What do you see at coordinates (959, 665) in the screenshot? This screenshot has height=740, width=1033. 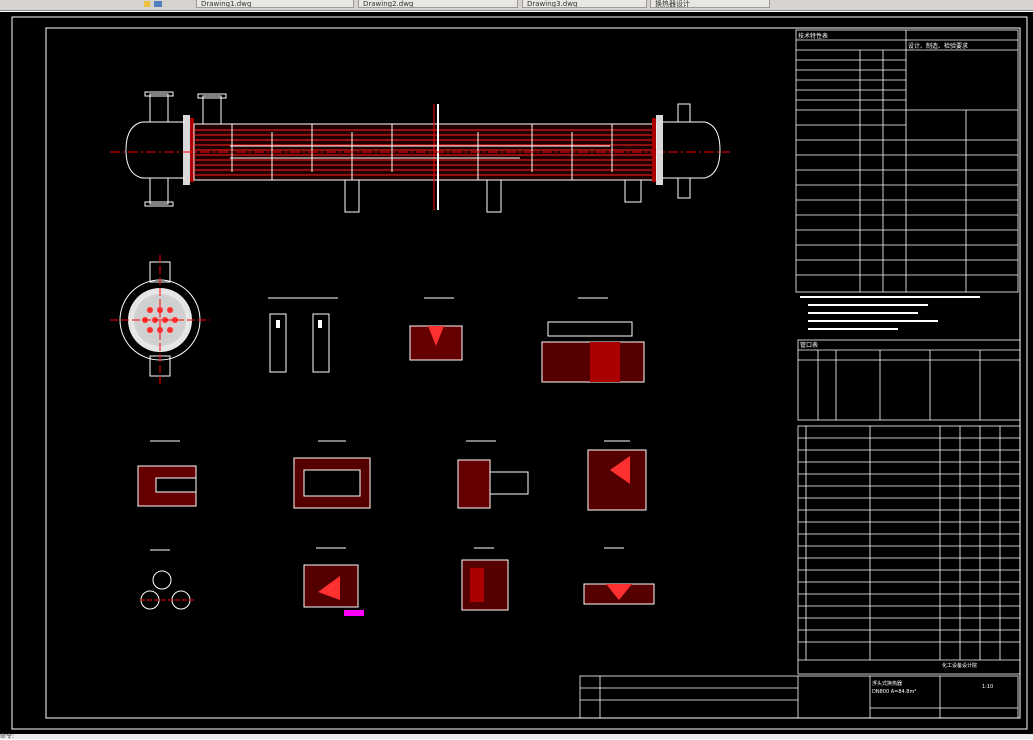 I see `title-block-company: 化工设备设计院` at bounding box center [959, 665].